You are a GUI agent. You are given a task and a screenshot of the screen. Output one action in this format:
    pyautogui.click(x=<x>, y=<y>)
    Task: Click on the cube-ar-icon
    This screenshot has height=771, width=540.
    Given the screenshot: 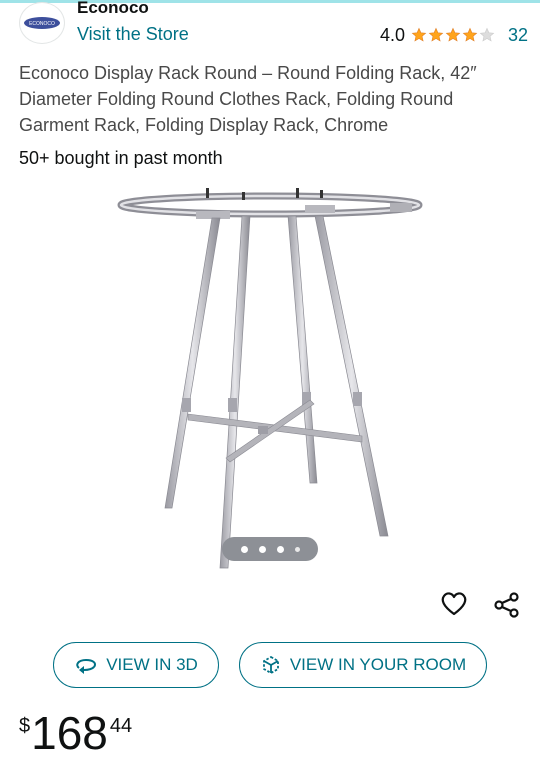 What is the action you would take?
    pyautogui.click(x=270, y=665)
    